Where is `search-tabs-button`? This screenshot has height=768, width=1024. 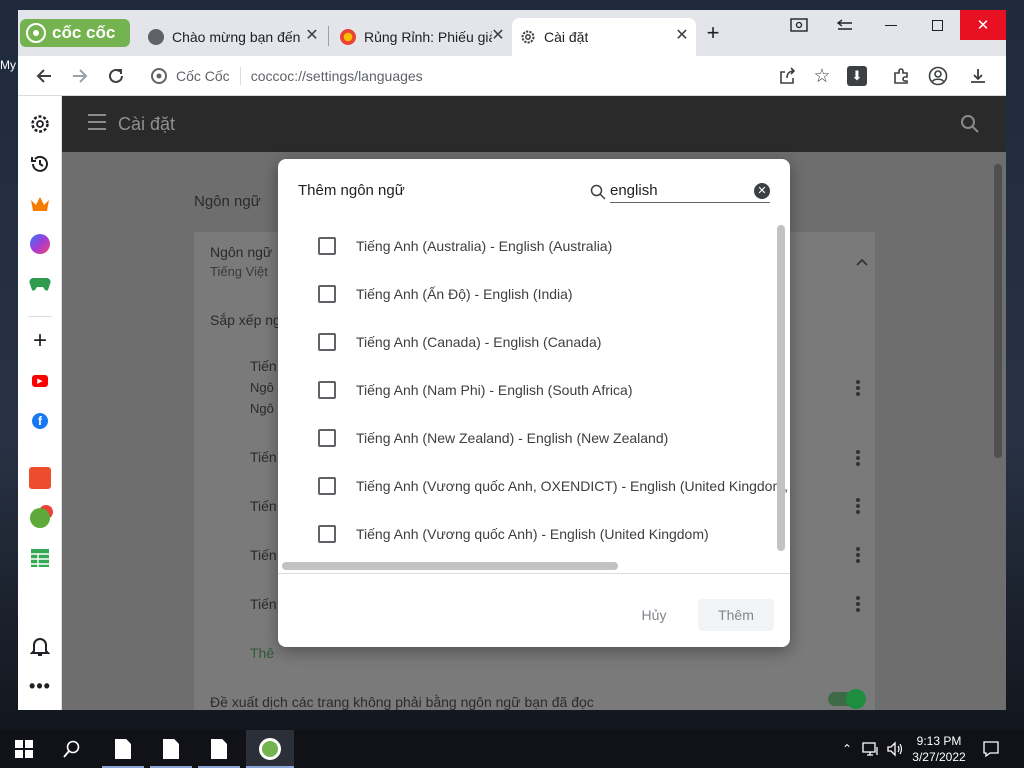
search-tabs-button is located at coordinates (799, 25).